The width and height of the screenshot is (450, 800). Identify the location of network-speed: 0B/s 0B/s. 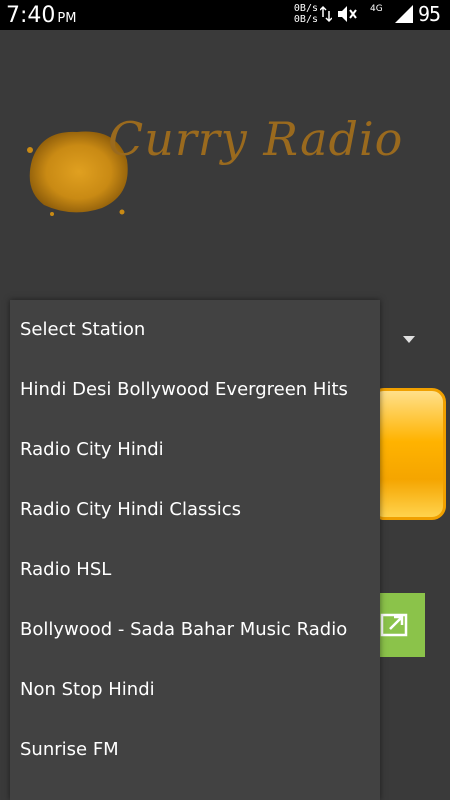
(303, 14).